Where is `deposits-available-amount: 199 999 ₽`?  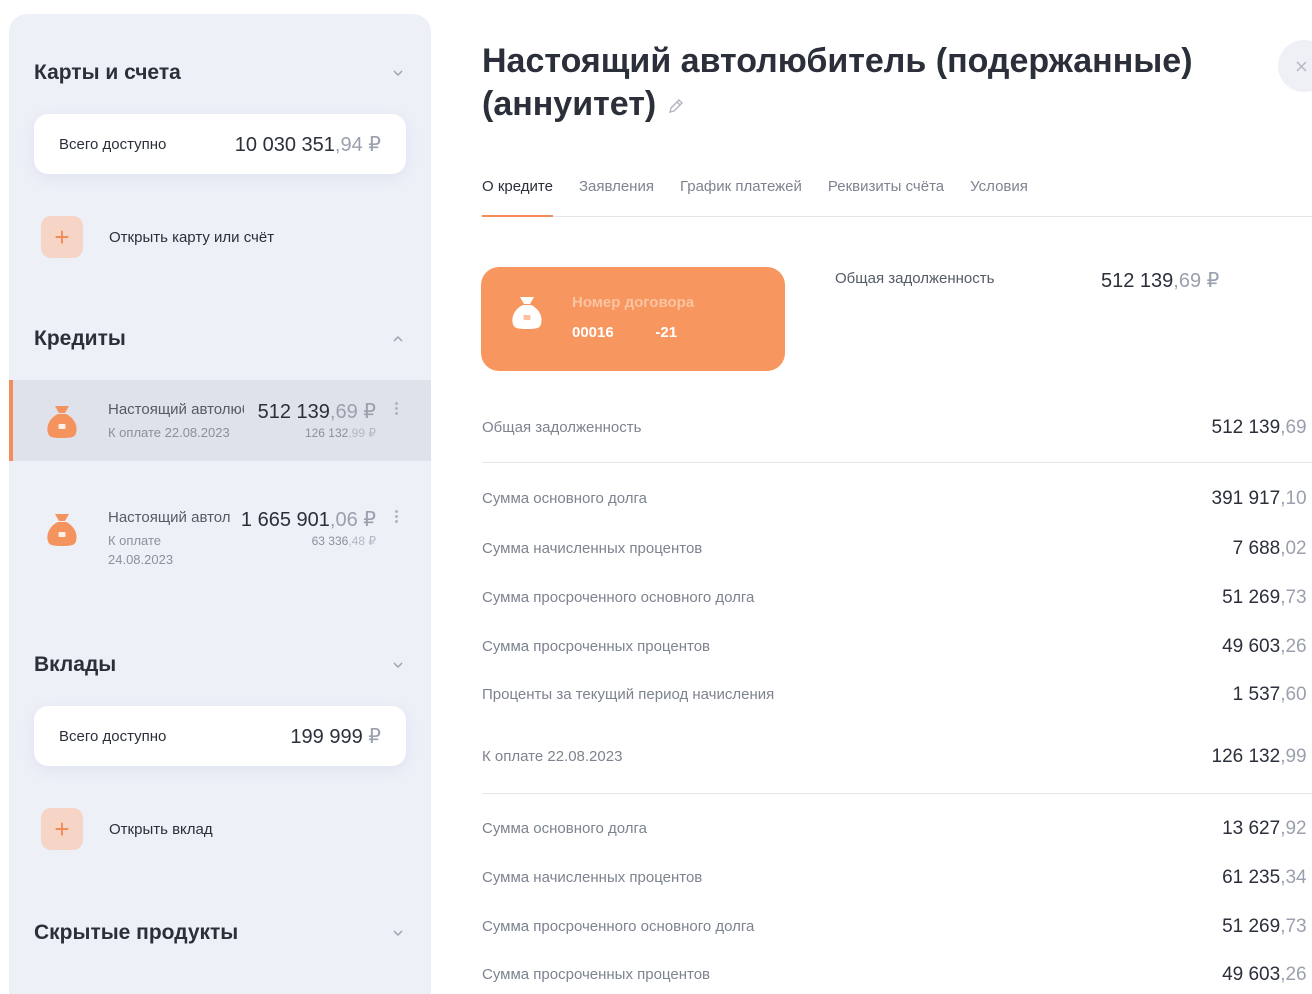
deposits-available-amount: 199 999 ₽ is located at coordinates (335, 736).